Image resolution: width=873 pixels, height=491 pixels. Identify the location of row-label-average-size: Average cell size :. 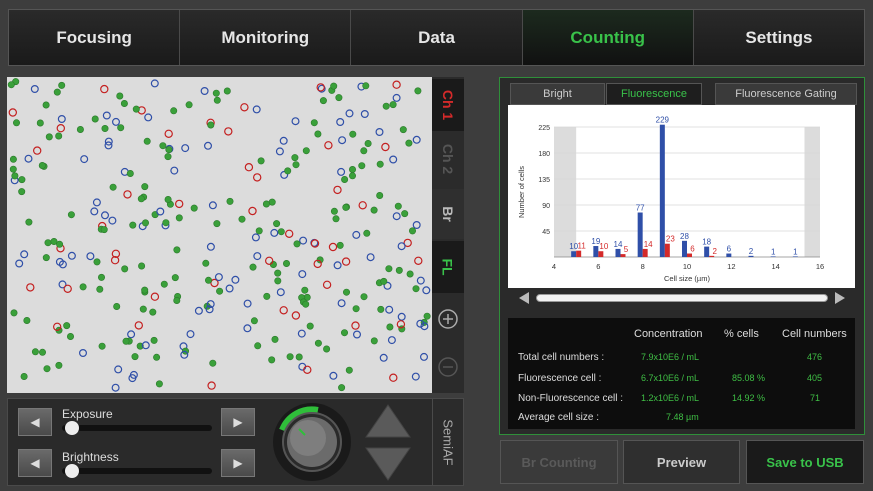
(558, 417).